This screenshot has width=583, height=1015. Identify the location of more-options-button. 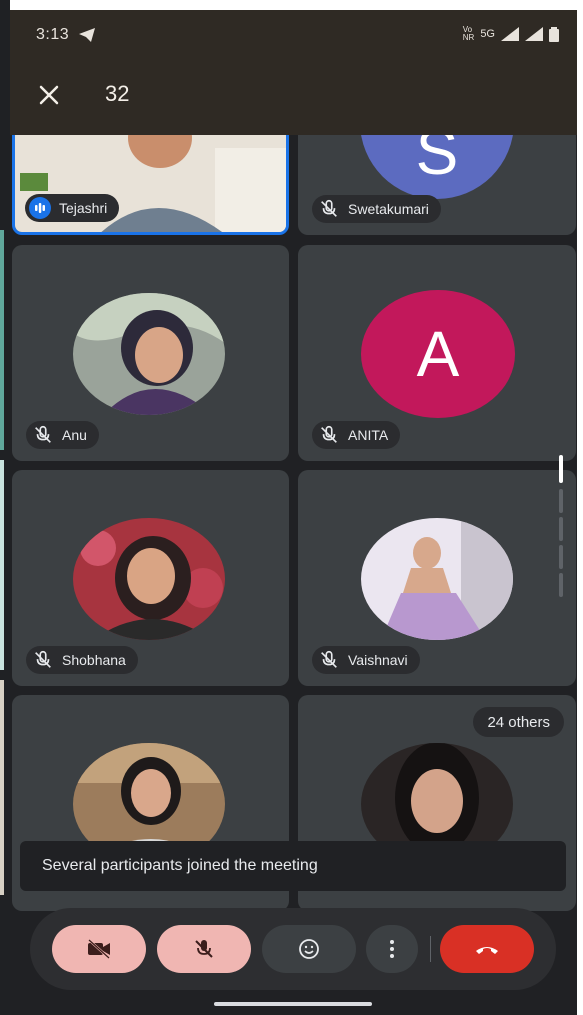
(392, 949).